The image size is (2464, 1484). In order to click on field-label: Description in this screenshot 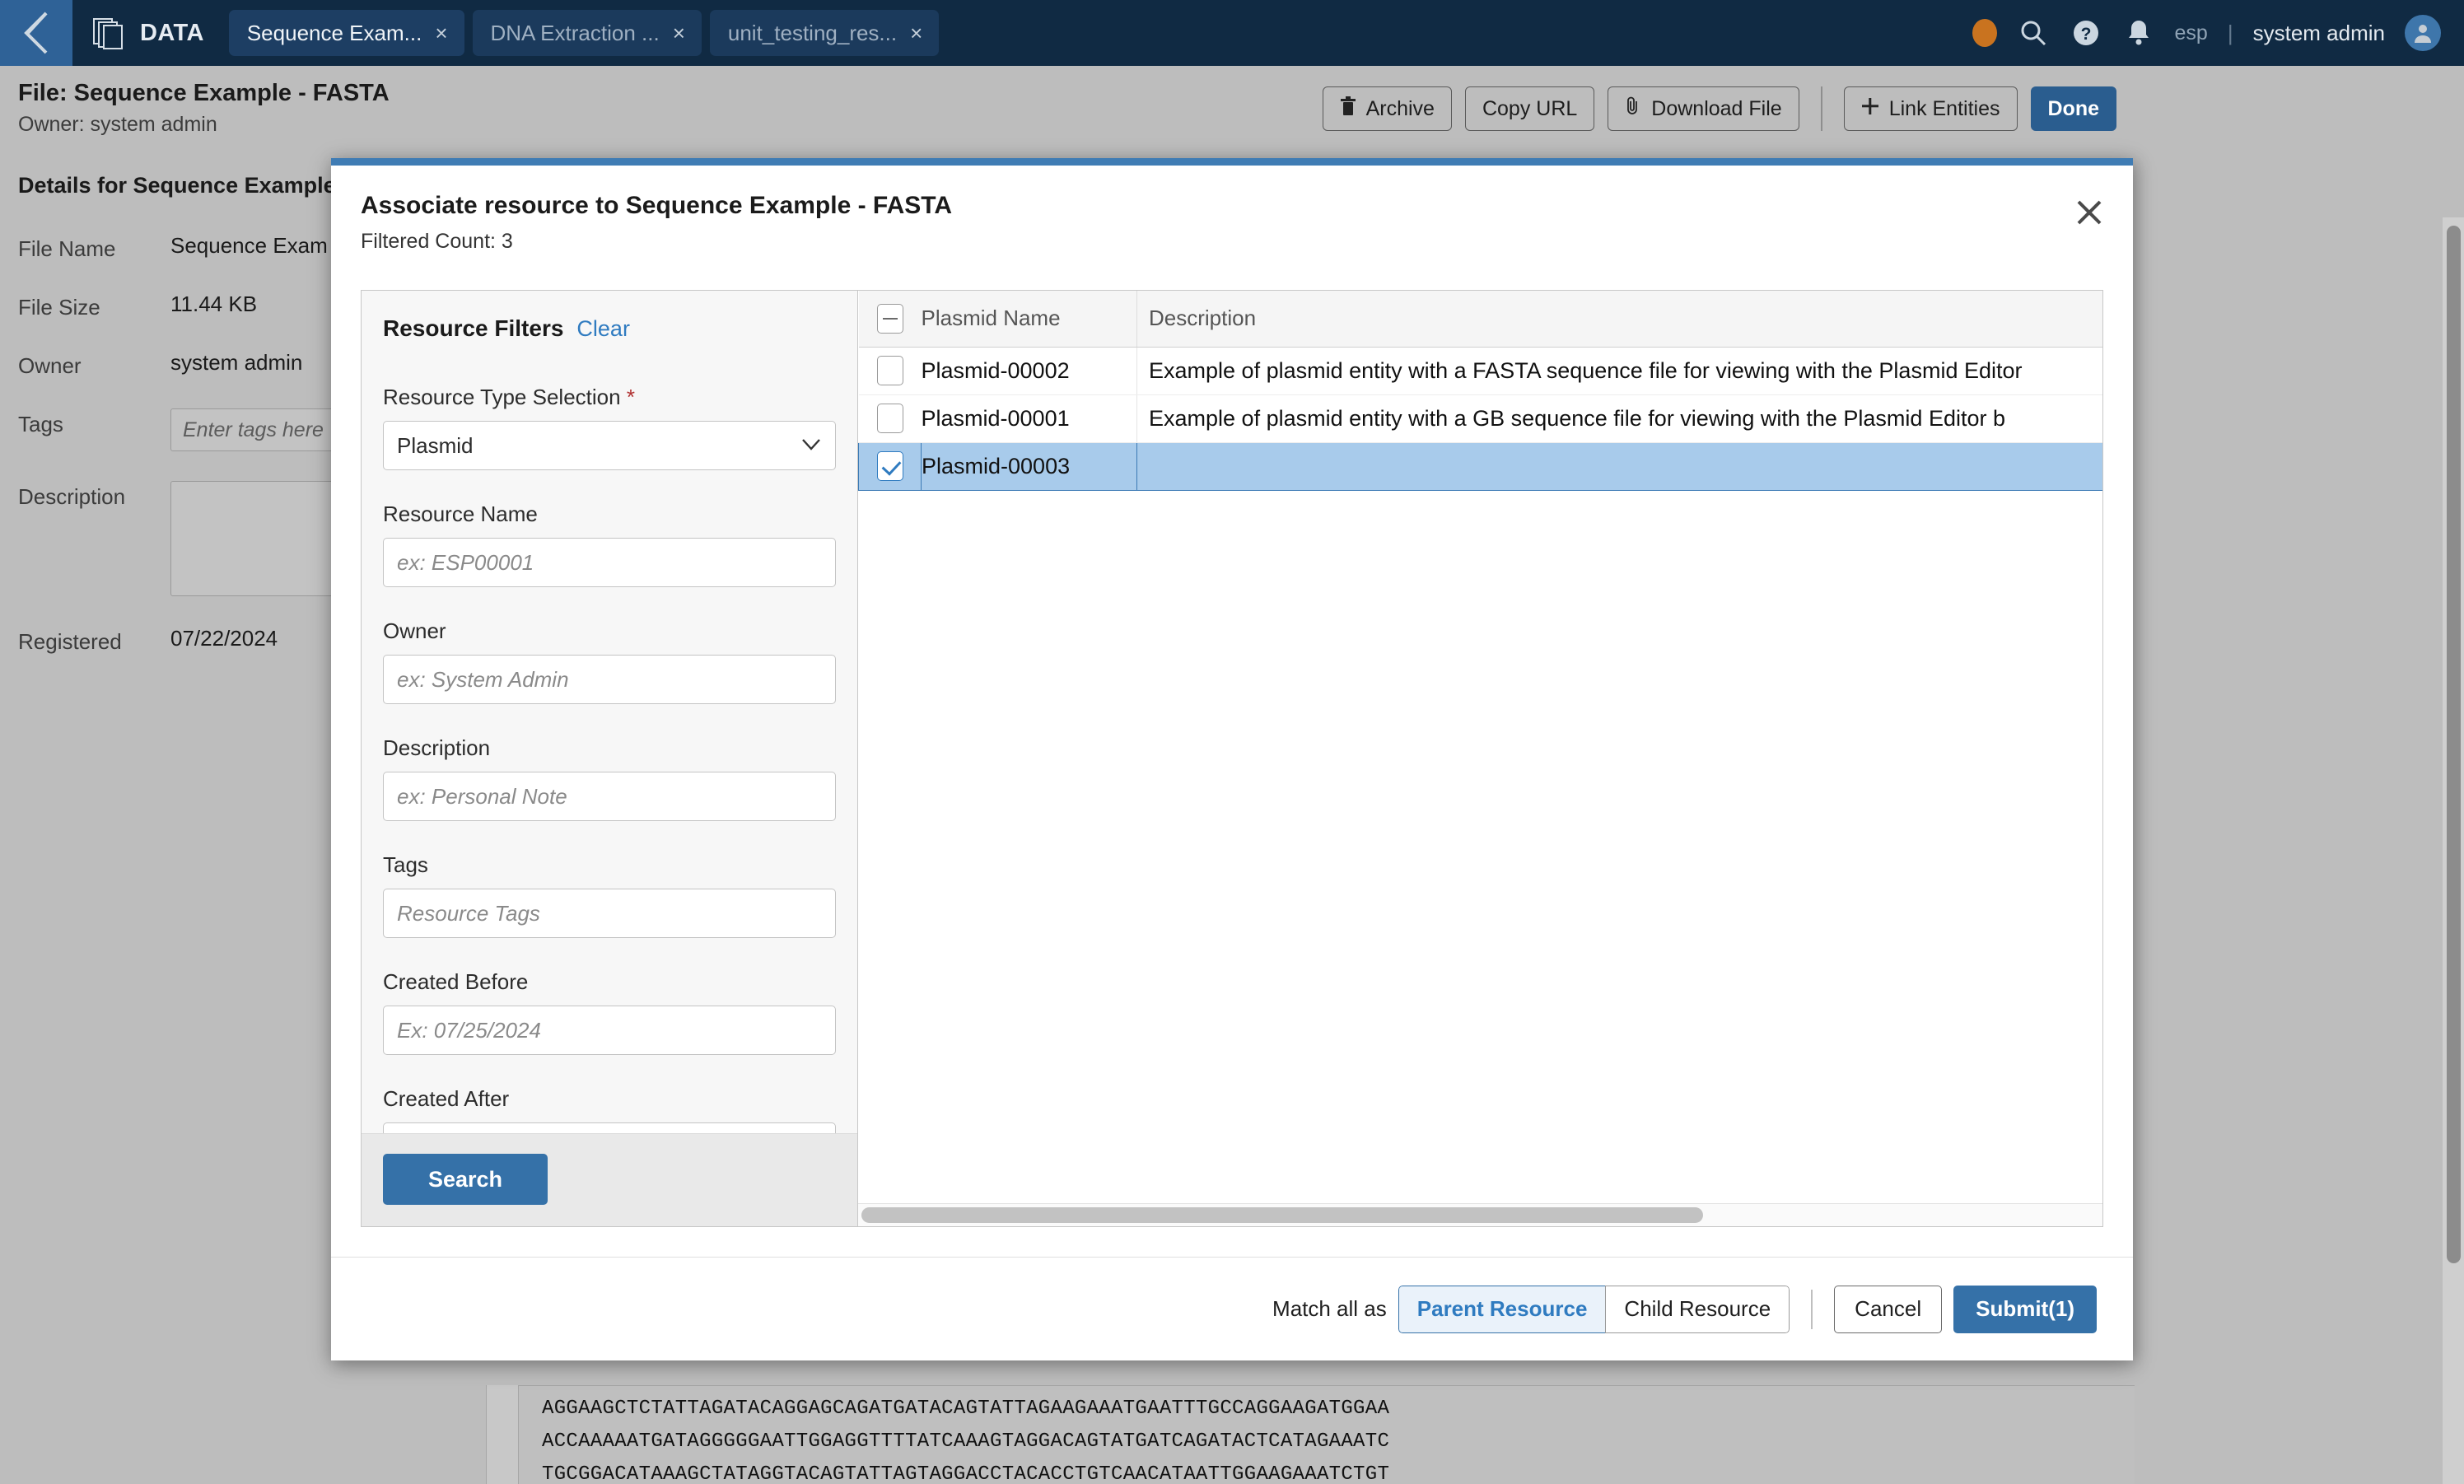, I will do `click(437, 747)`.